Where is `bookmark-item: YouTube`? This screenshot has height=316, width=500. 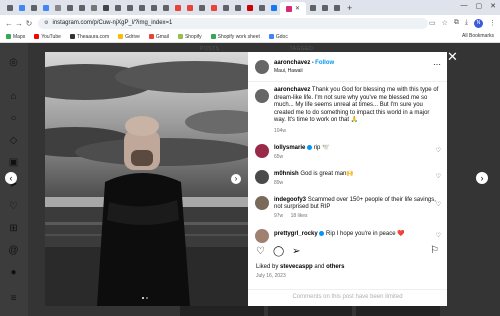
bookmark-item: YouTube is located at coordinates (47, 37).